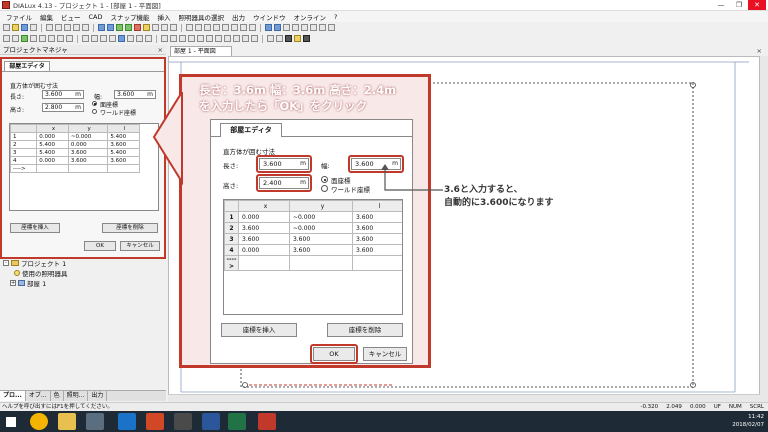  What do you see at coordinates (121, 38) in the screenshot?
I see `orbit-icon` at bounding box center [121, 38].